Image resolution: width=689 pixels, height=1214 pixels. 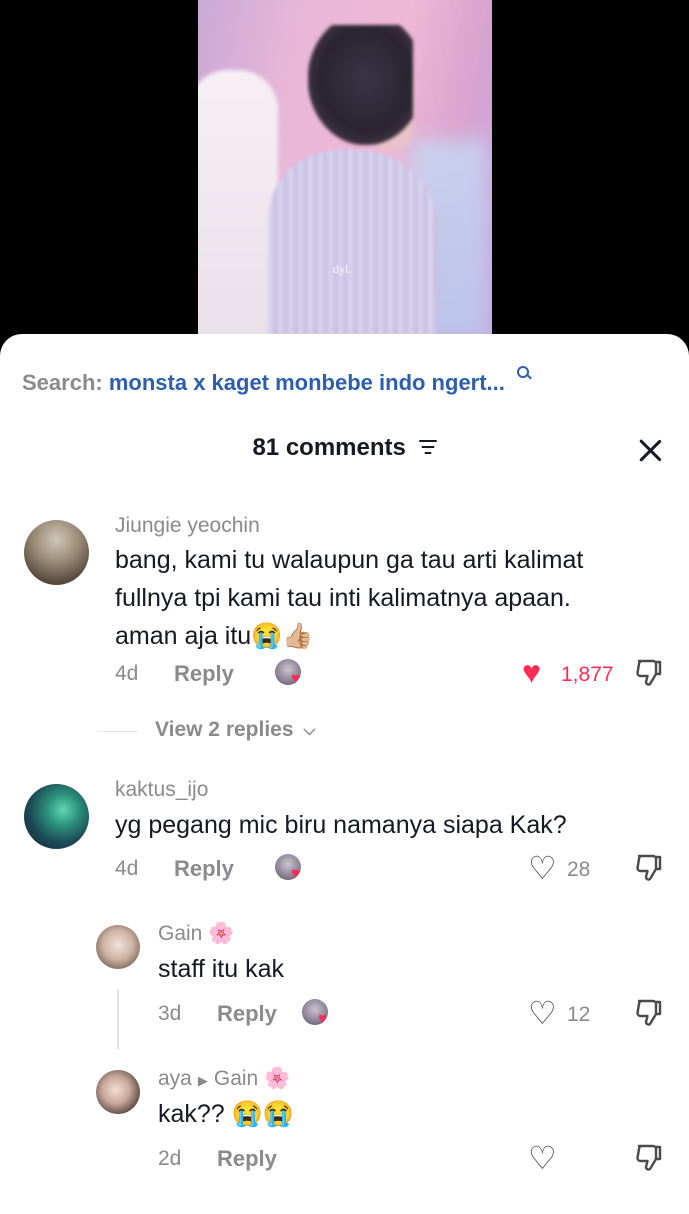 What do you see at coordinates (224, 729) in the screenshot?
I see `view-replies-label: View 2 replies` at bounding box center [224, 729].